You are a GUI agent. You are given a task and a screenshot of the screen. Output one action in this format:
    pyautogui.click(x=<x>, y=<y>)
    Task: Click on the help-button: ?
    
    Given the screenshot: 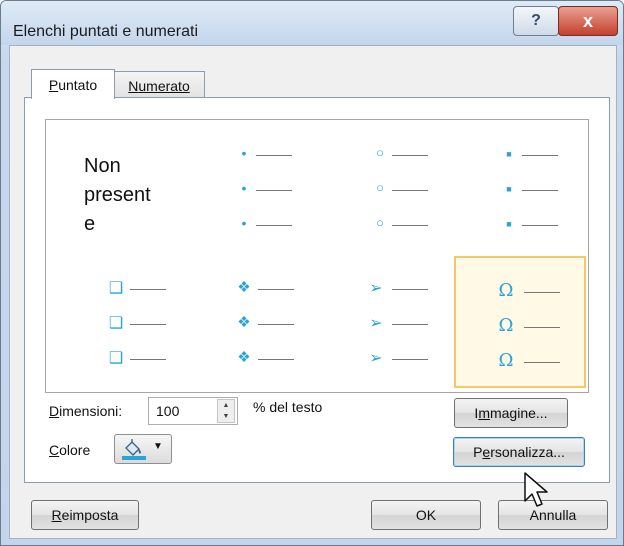 What is the action you would take?
    pyautogui.click(x=536, y=21)
    